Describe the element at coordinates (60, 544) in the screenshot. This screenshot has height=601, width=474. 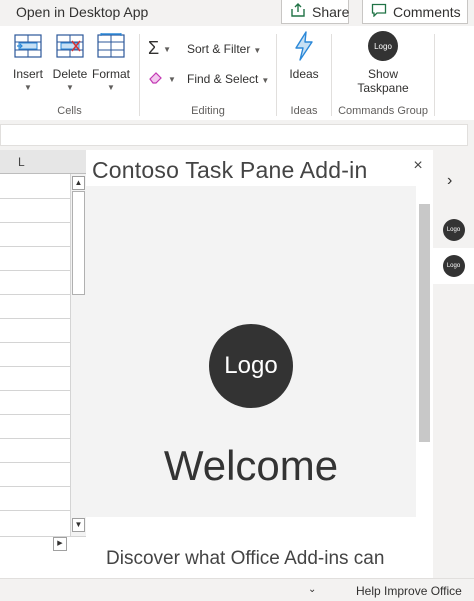
I see `scroll-right-icon: ▶` at that location.